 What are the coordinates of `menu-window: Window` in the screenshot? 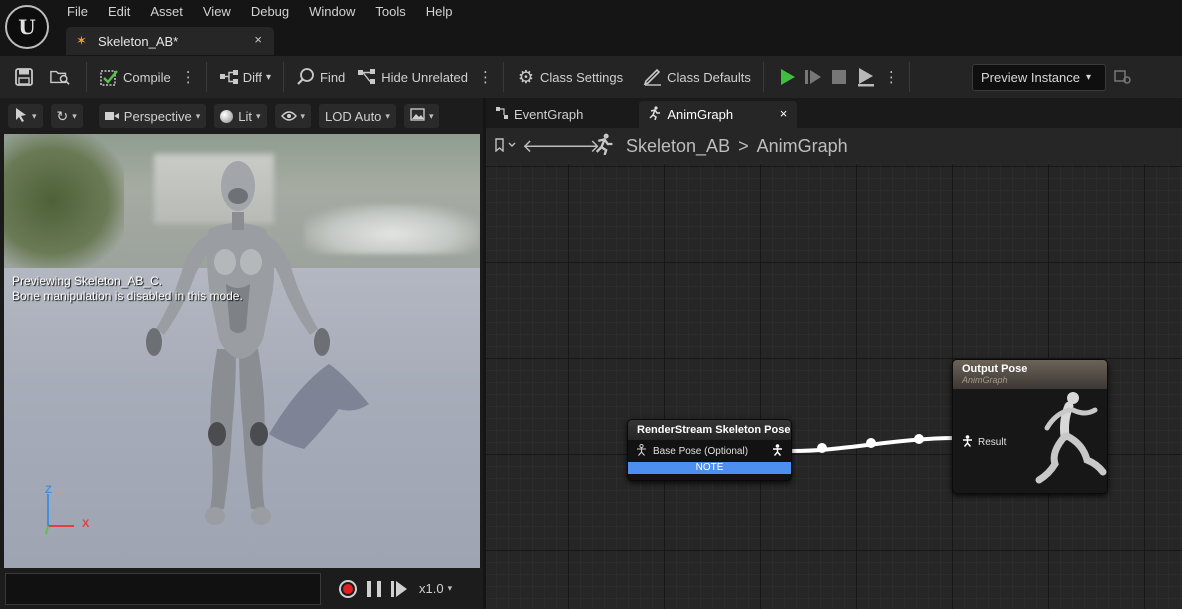 It's located at (332, 12).